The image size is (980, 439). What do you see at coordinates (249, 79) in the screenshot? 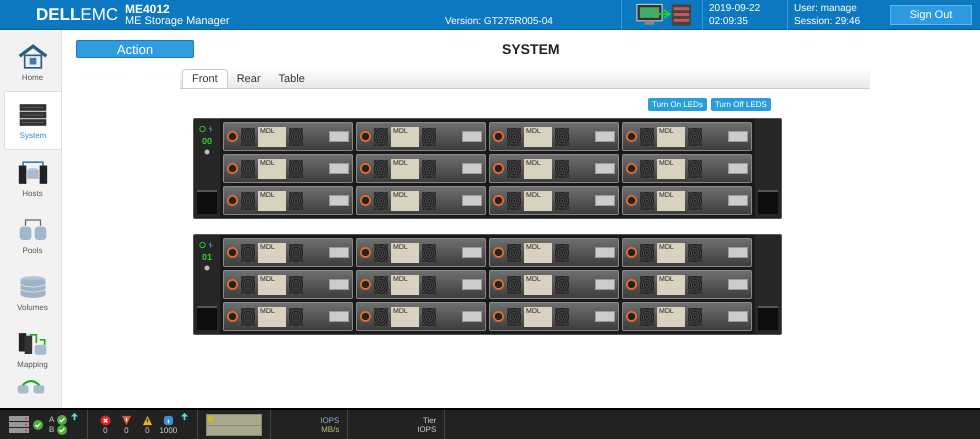
I see `tab: Rear` at bounding box center [249, 79].